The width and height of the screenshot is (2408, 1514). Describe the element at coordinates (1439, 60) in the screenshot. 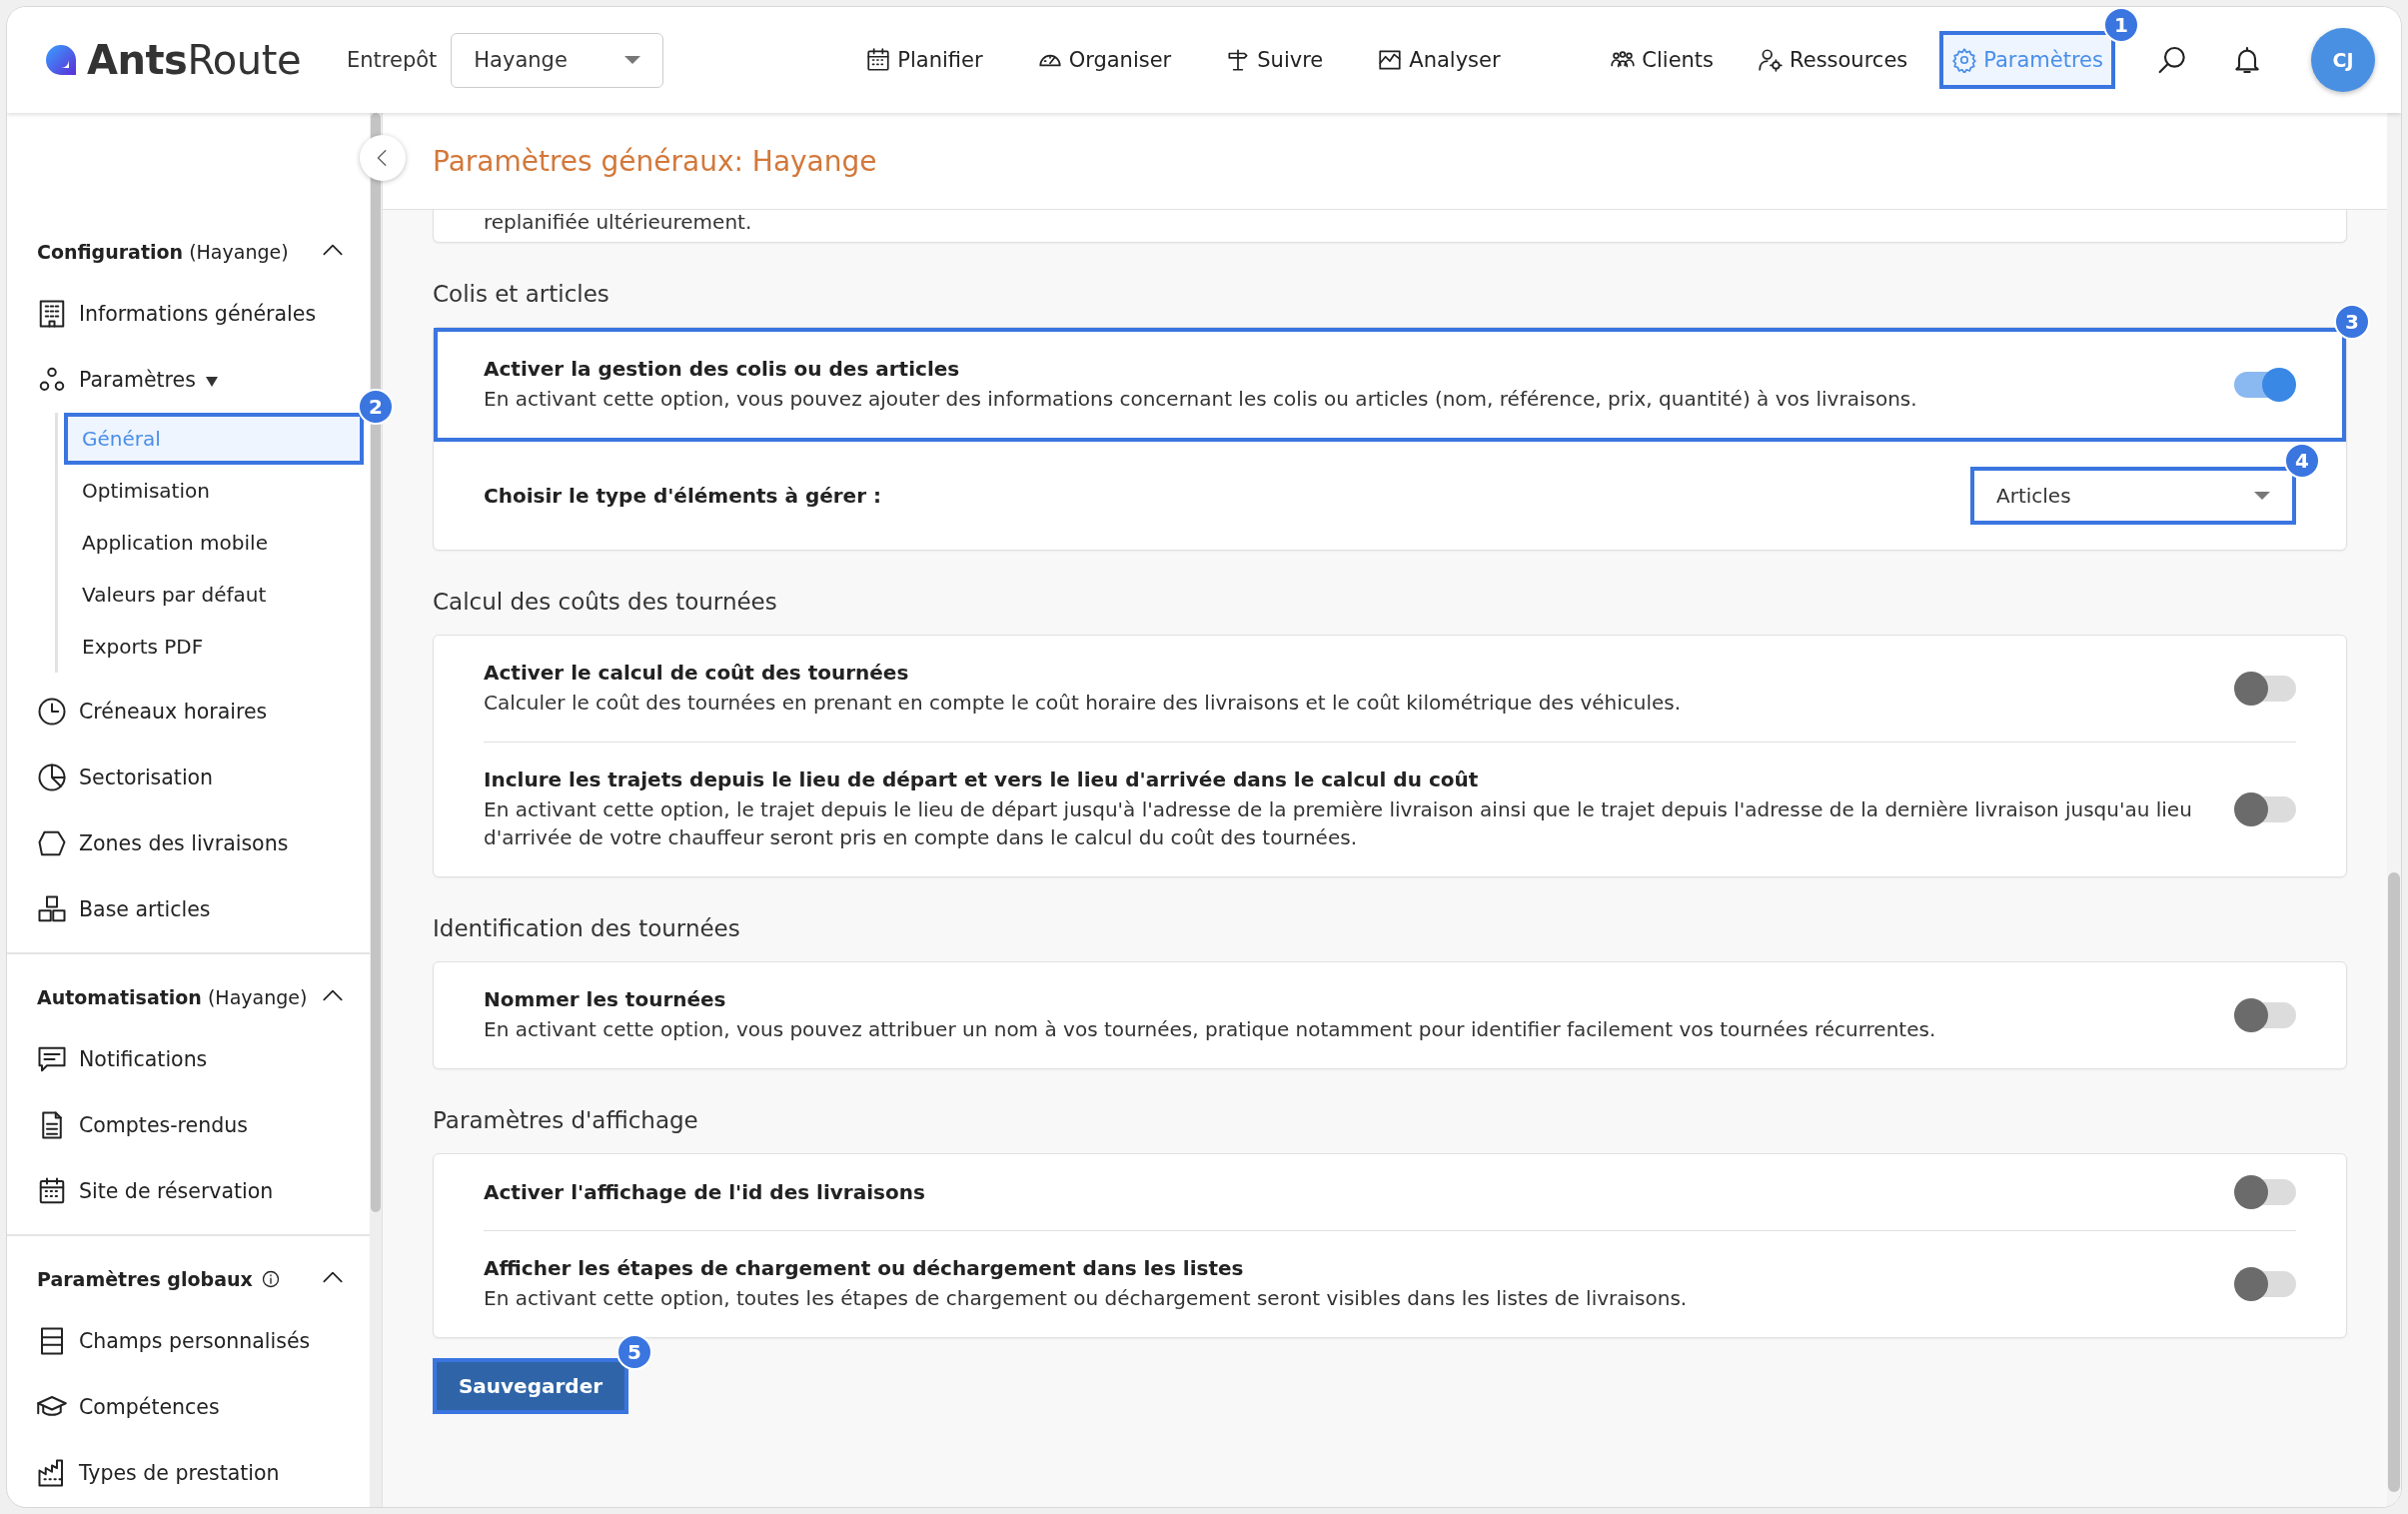

I see `nav-item: Analyser` at that location.